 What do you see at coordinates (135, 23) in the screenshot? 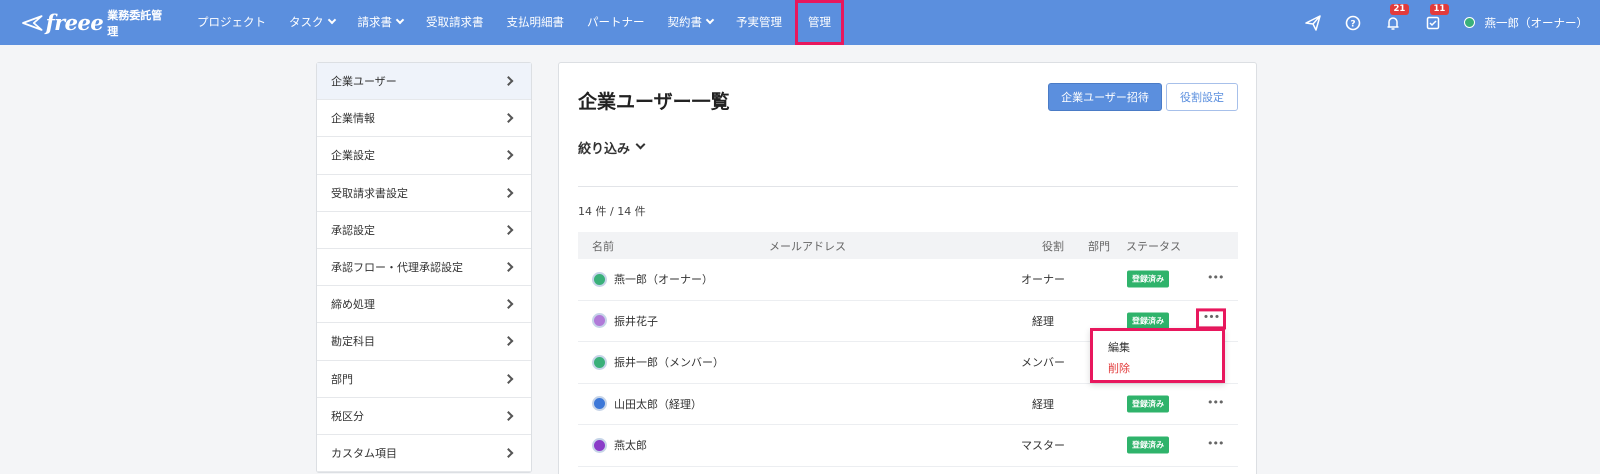
I see `product-name: 業務委託管理` at bounding box center [135, 23].